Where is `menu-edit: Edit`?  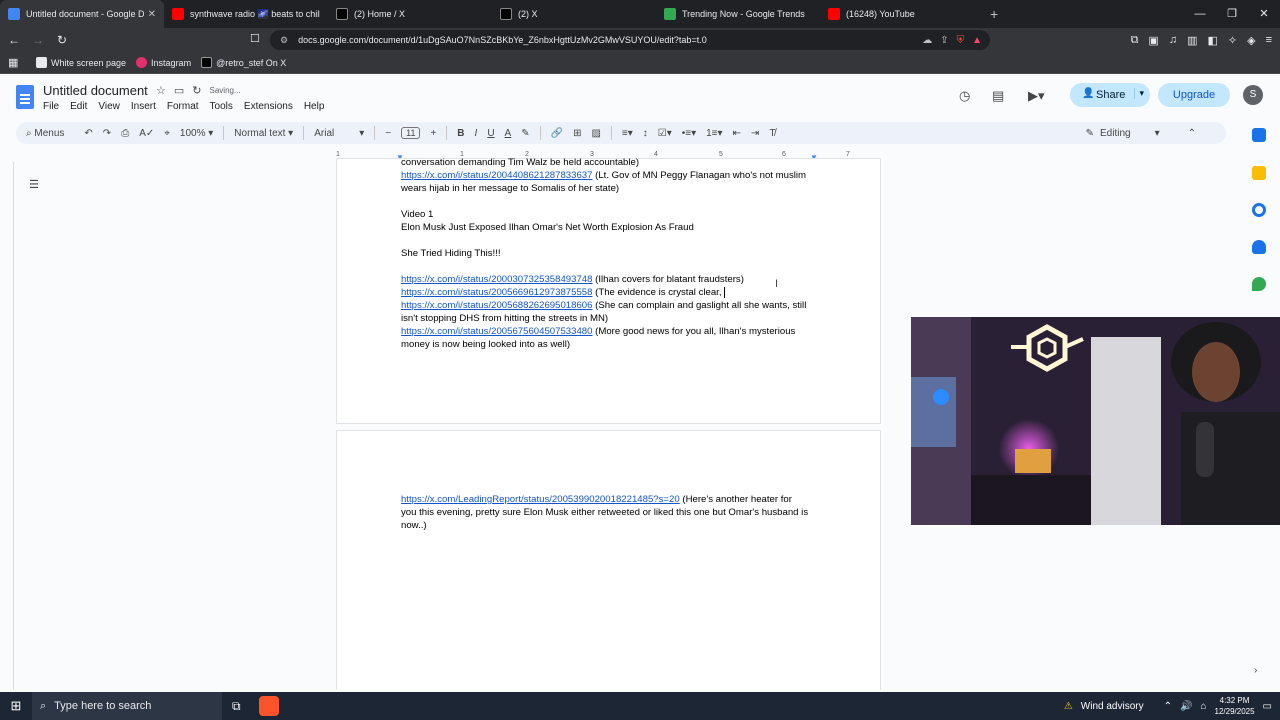 menu-edit: Edit is located at coordinates (78, 106).